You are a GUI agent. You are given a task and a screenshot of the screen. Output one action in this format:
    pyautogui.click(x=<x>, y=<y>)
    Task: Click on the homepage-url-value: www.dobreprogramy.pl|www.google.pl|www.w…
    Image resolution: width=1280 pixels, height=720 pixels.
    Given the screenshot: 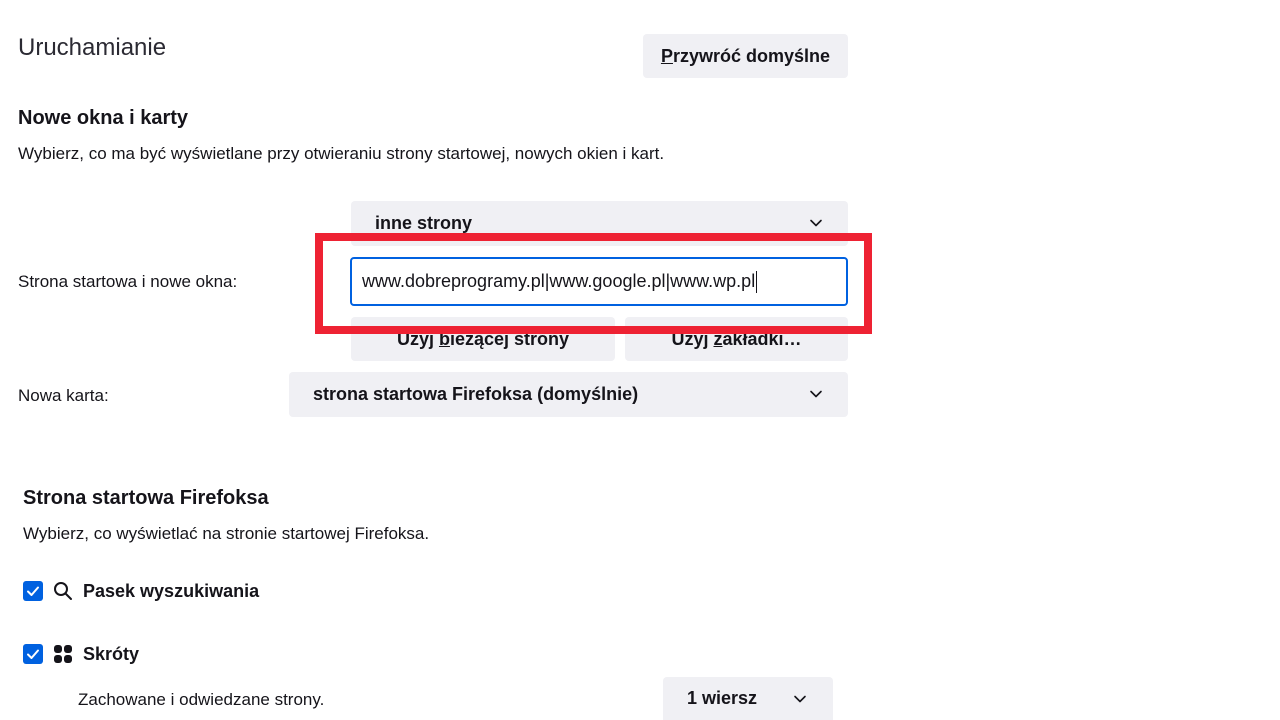 What is the action you would take?
    pyautogui.click(x=559, y=281)
    